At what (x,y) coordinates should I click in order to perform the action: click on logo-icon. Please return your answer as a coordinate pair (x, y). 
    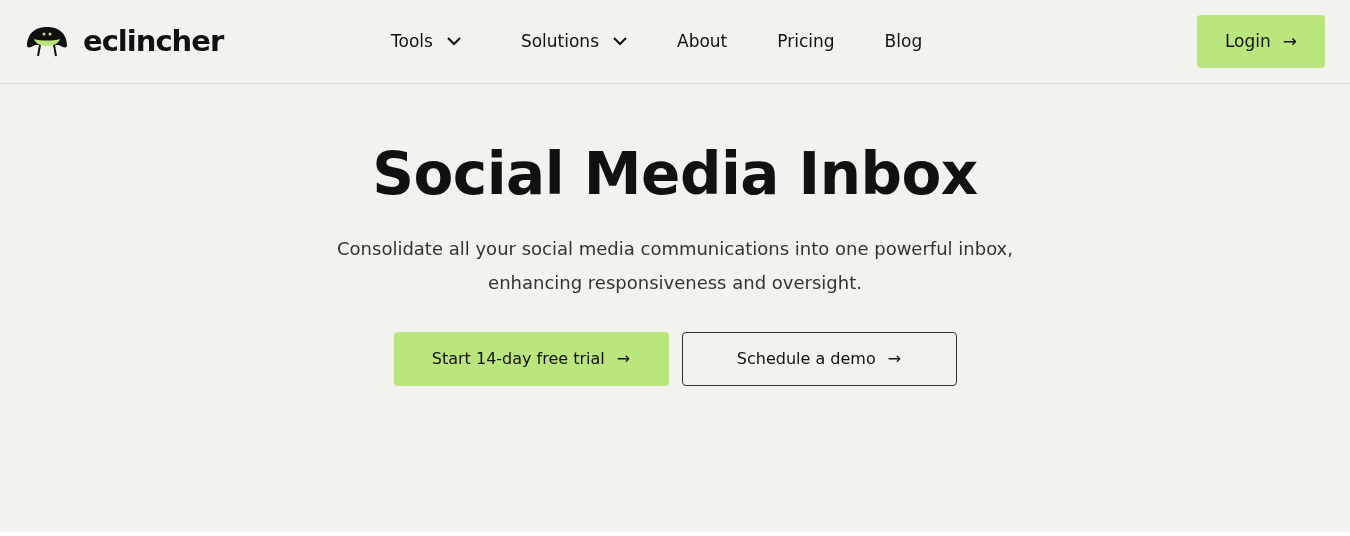
    Looking at the image, I should click on (47, 41).